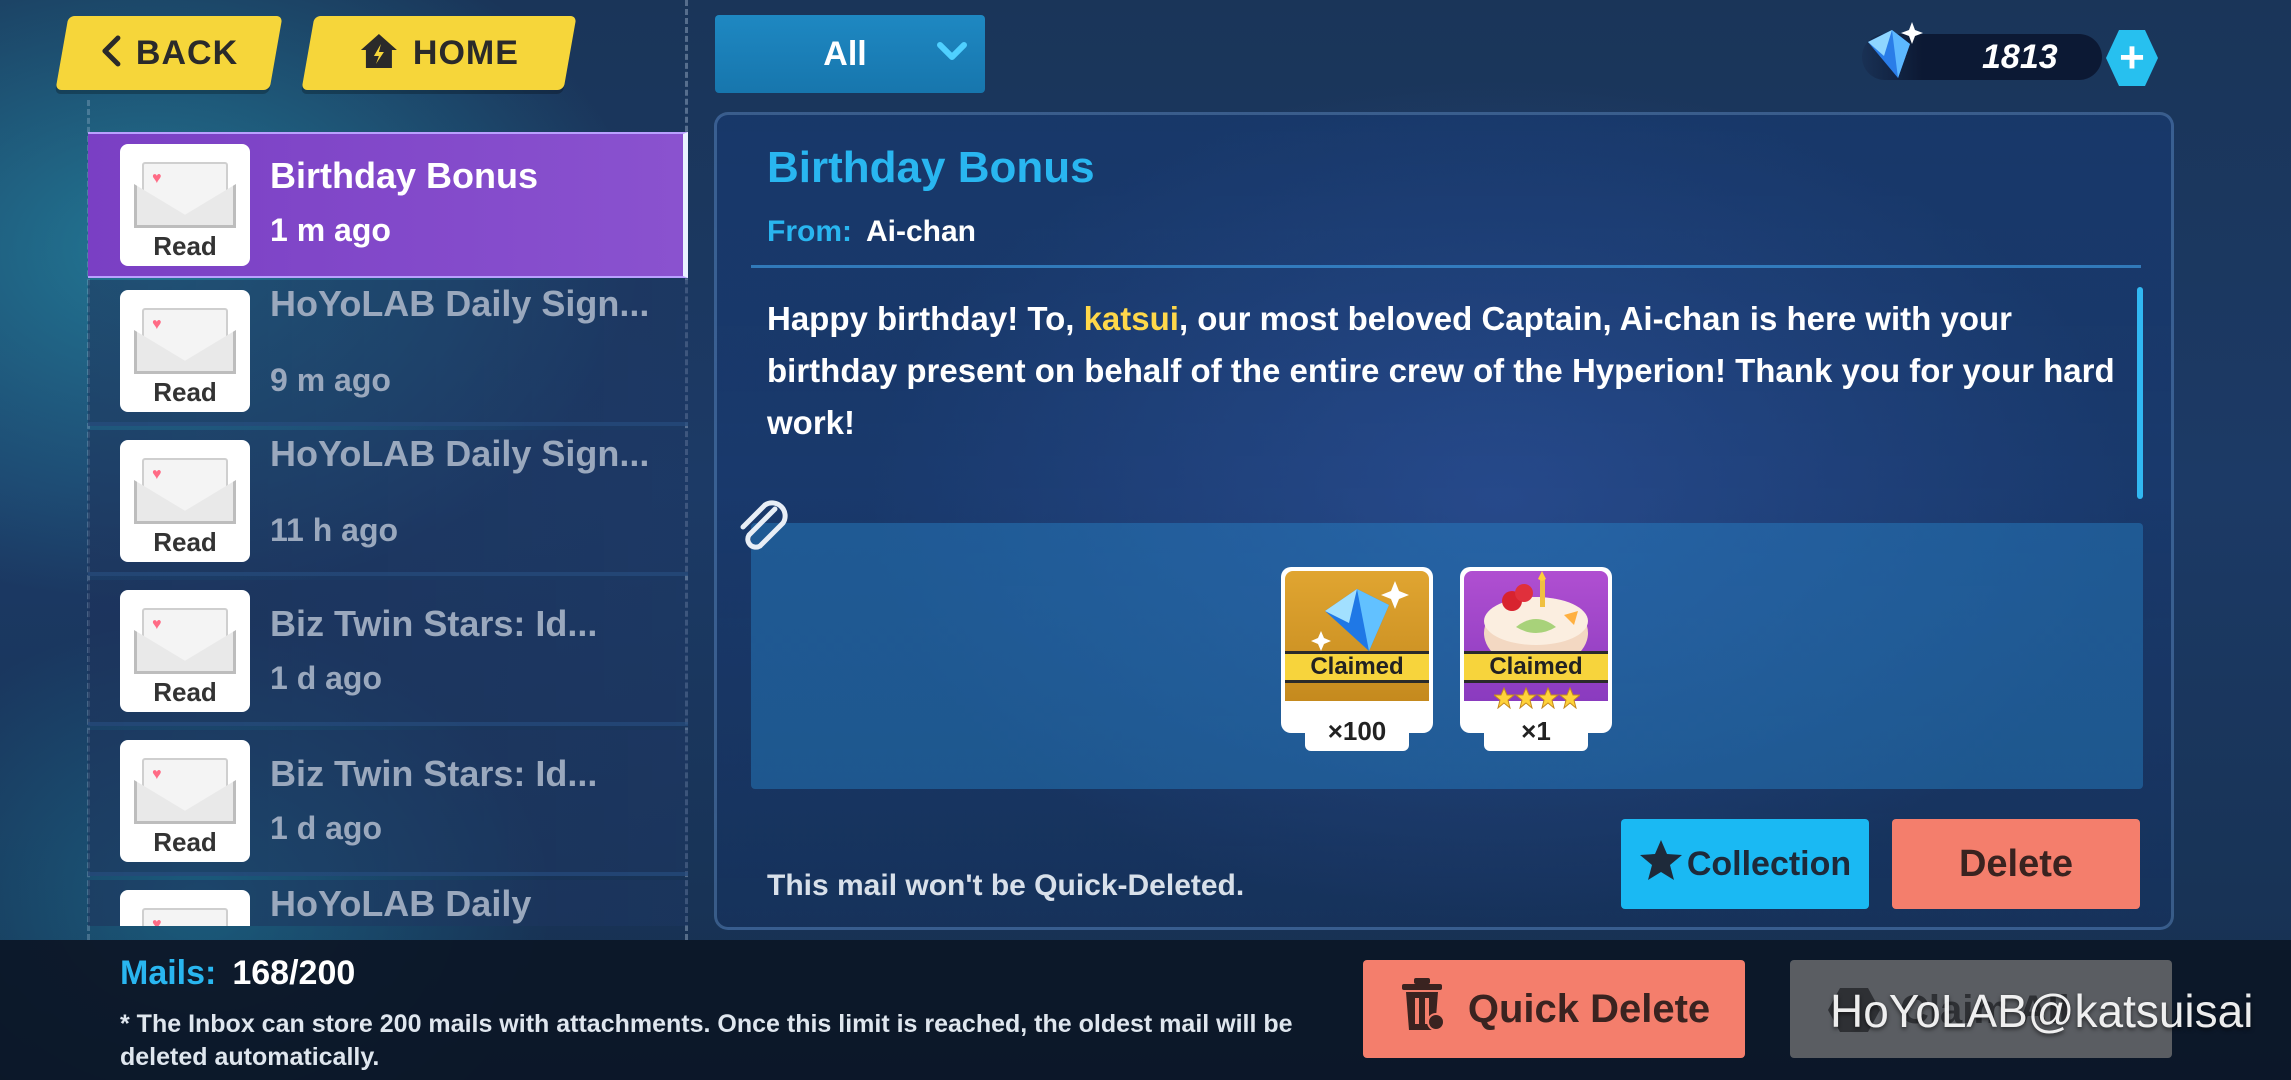  I want to click on mail-time: 1 m ago, so click(330, 230).